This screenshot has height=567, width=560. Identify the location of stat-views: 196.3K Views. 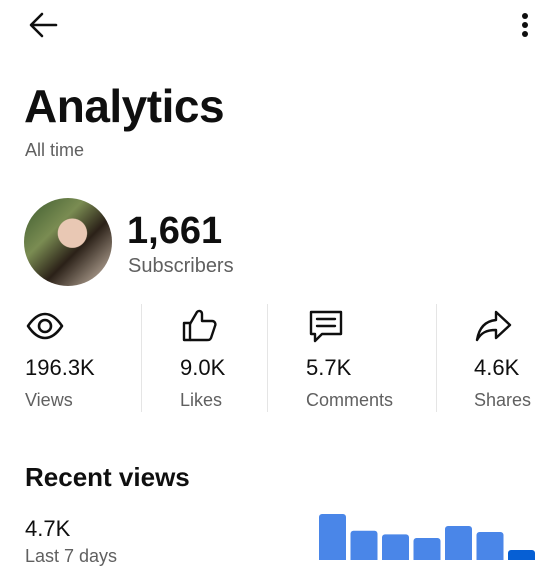
(80, 358).